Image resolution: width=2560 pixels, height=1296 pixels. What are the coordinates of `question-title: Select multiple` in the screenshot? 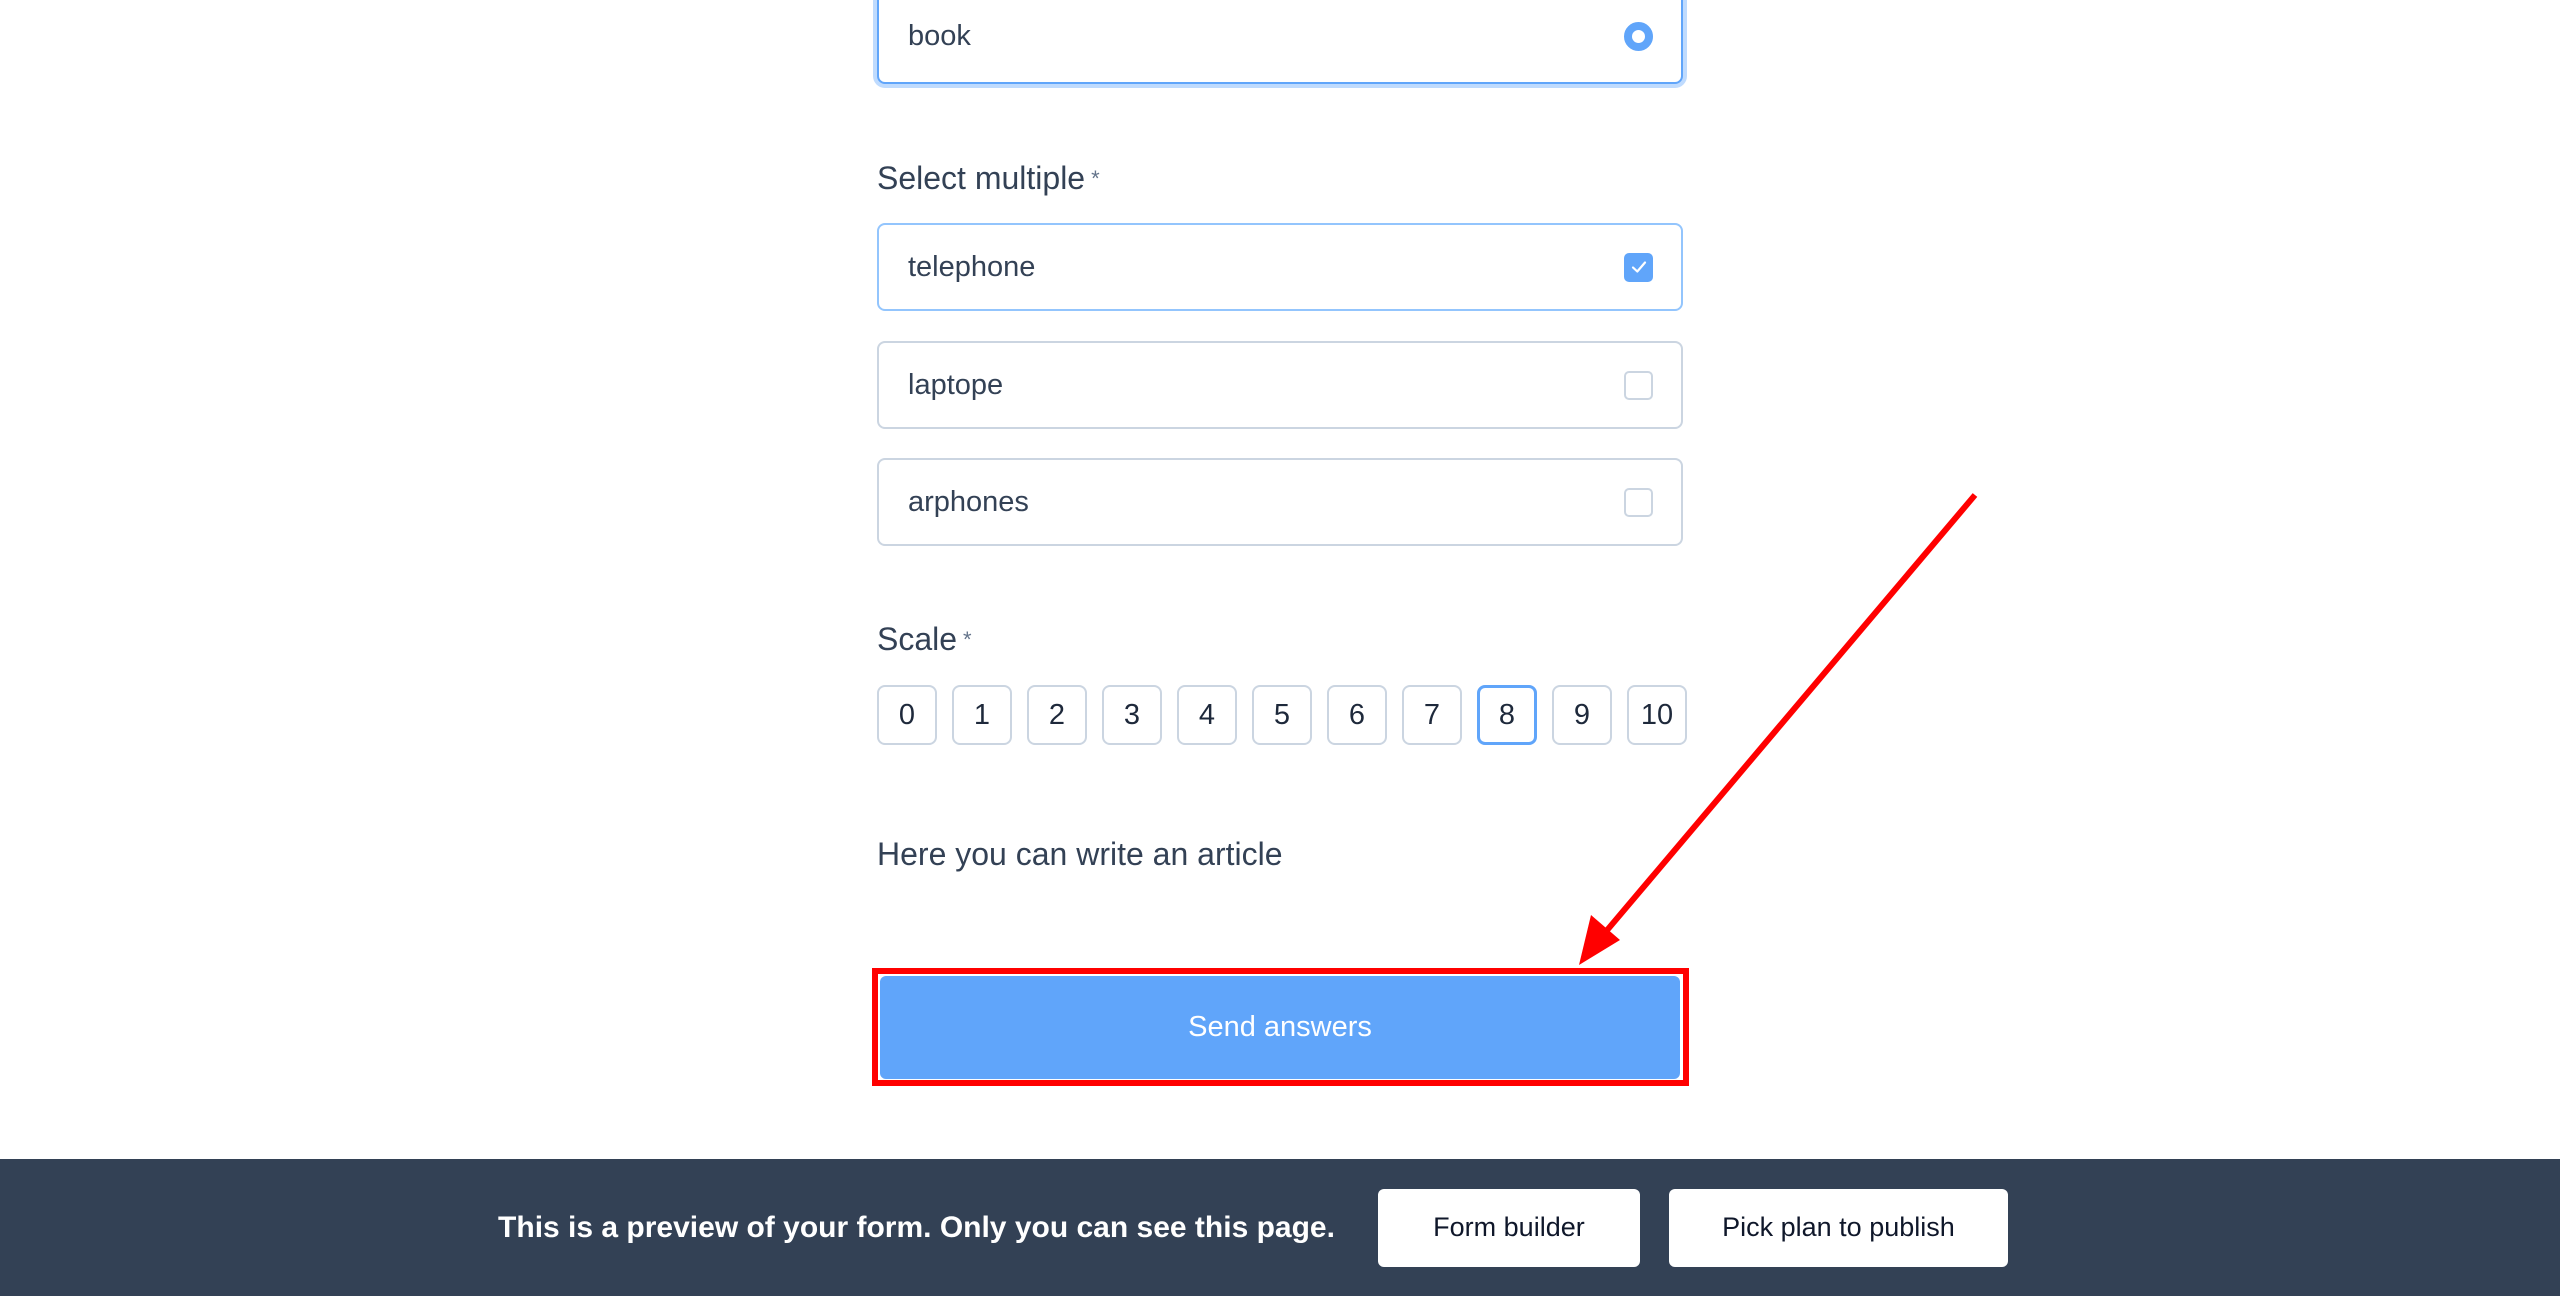 It's located at (981, 178).